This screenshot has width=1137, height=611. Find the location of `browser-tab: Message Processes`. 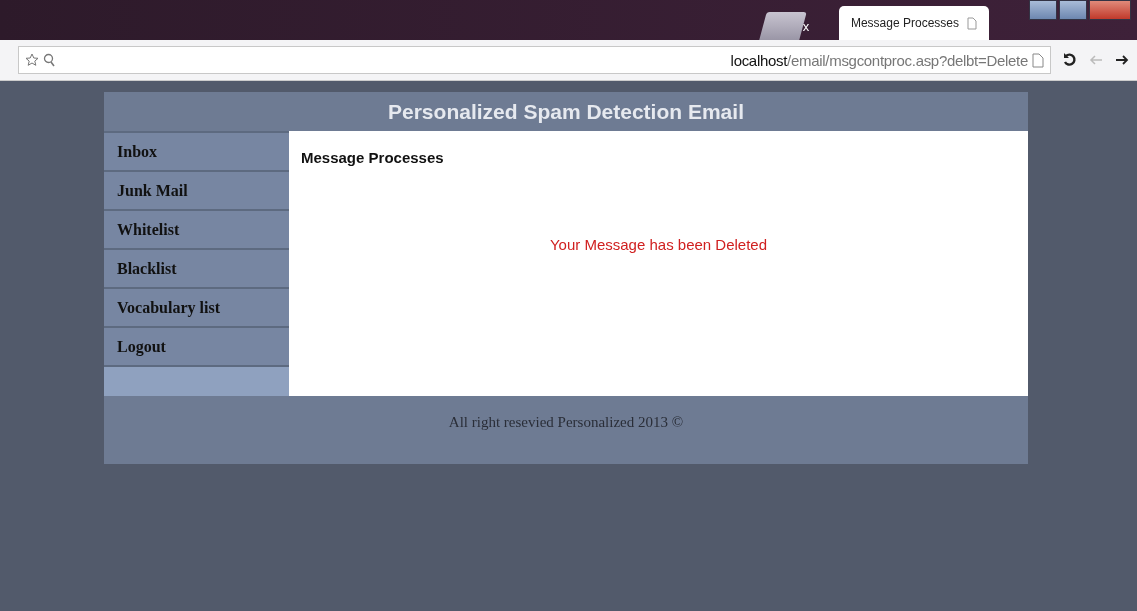

browser-tab: Message Processes is located at coordinates (913, 23).